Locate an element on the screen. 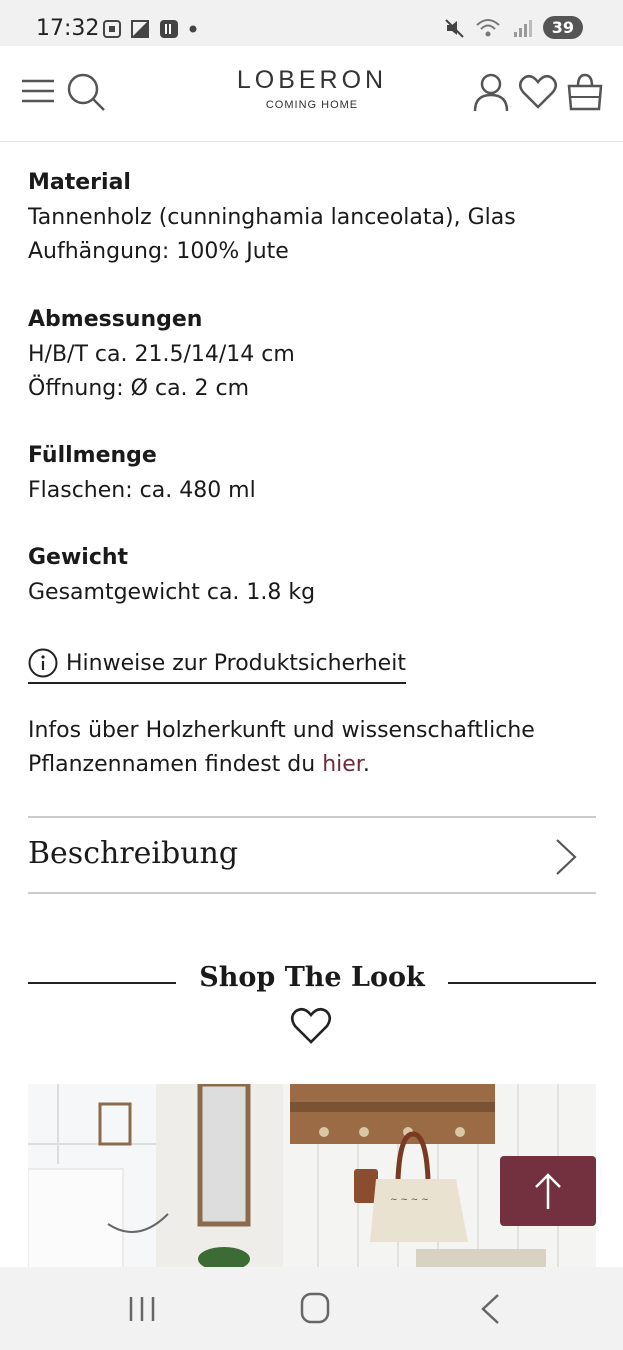 The height and width of the screenshot is (1350, 623). status-time: 17:32 is located at coordinates (68, 28).